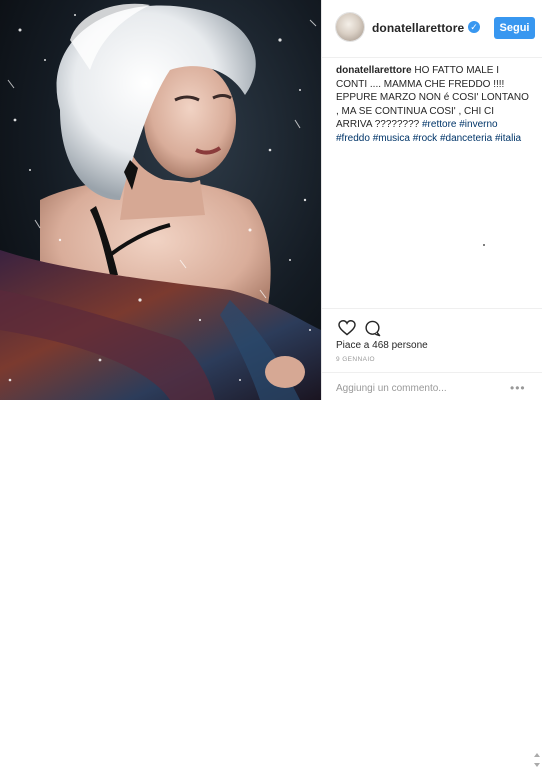  Describe the element at coordinates (474, 27) in the screenshot. I see `verified-badge-icon: ✓` at that location.